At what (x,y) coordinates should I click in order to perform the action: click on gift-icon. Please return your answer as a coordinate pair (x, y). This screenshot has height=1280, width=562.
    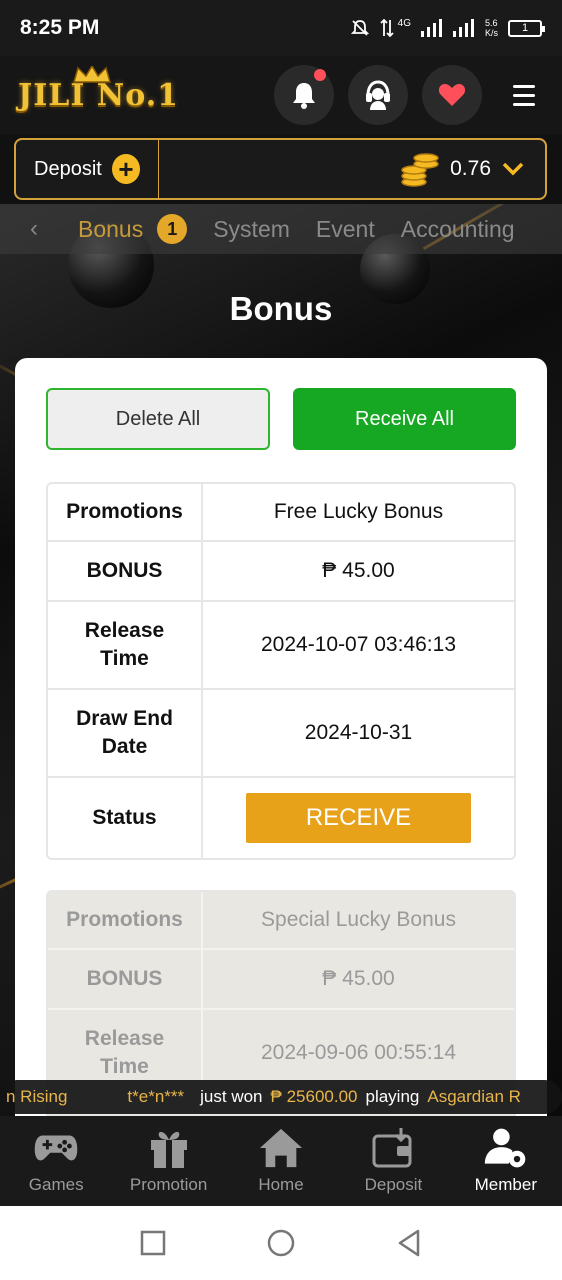
    Looking at the image, I should click on (169, 1148).